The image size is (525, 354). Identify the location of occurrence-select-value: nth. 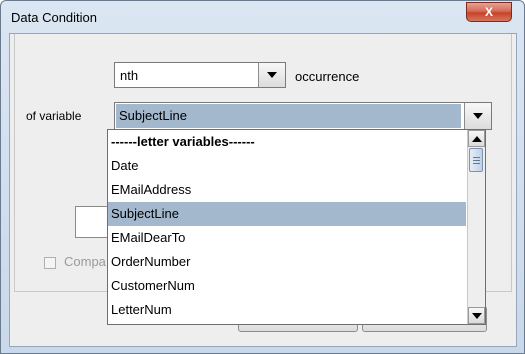
(129, 75).